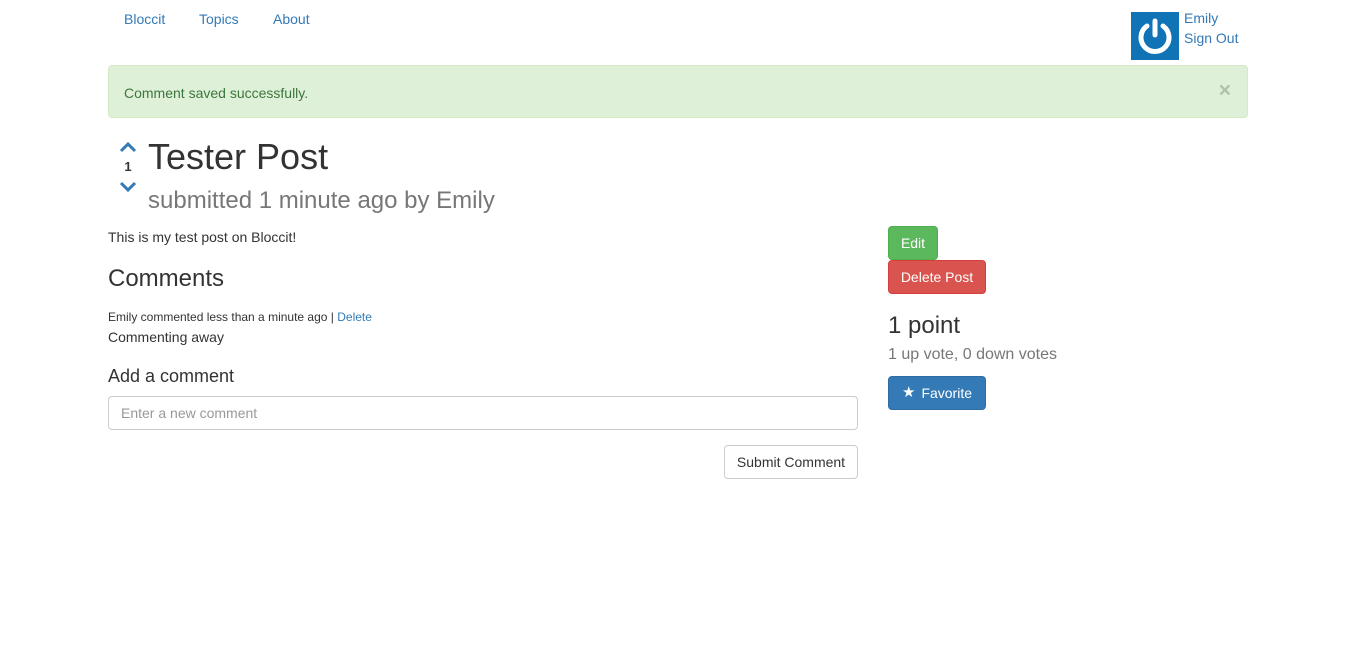  Describe the element at coordinates (913, 243) in the screenshot. I see `edit-button: Edit` at that location.